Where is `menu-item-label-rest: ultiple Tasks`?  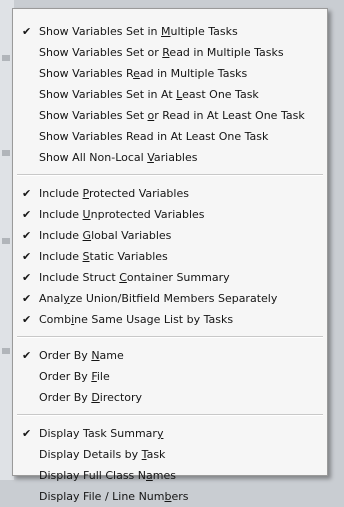 menu-item-label-rest: ultiple Tasks is located at coordinates (204, 31).